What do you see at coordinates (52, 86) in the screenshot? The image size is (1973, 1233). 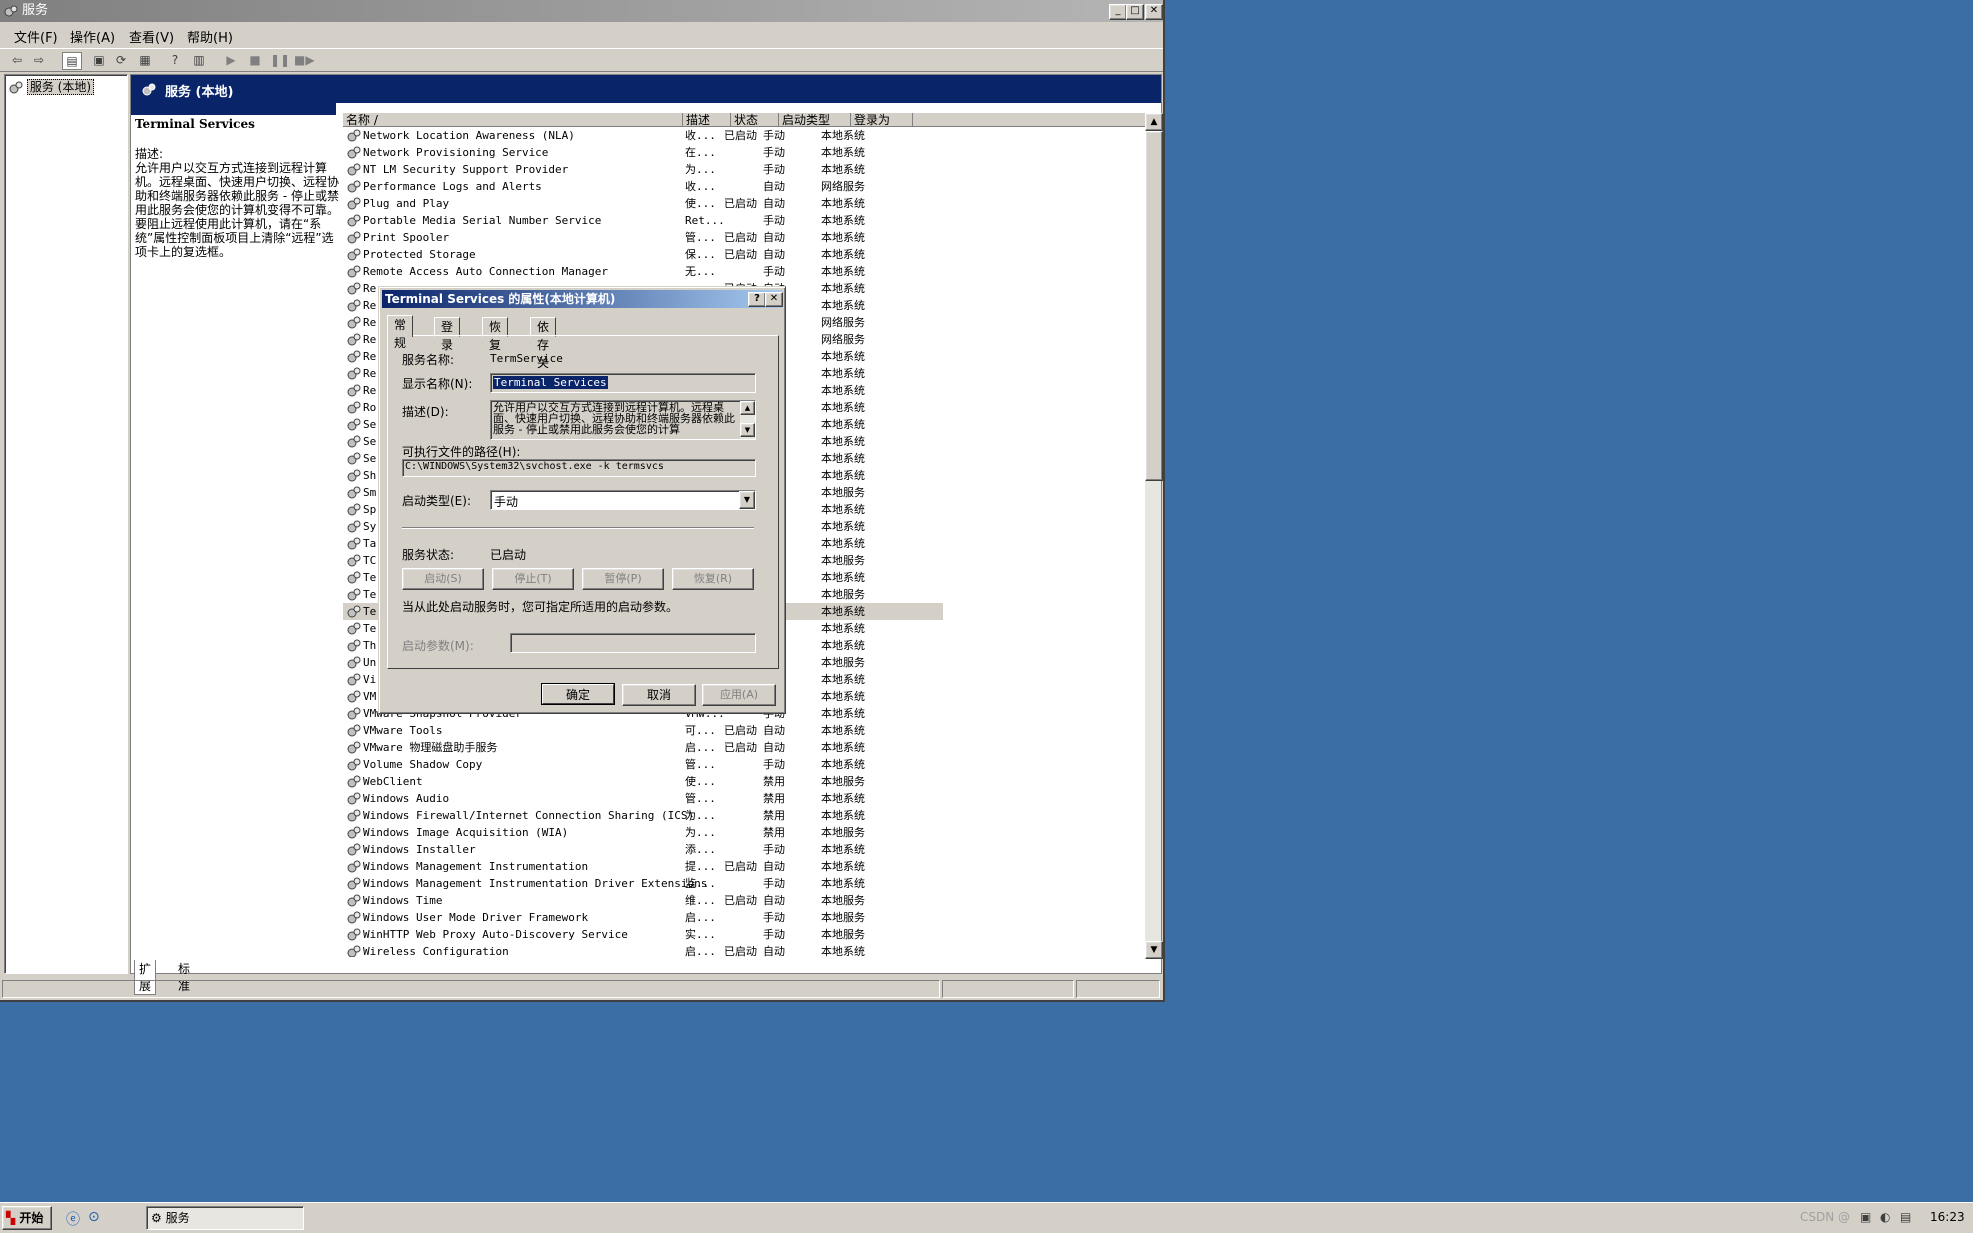 I see `tree-node-services-local: 服务 (本地)` at bounding box center [52, 86].